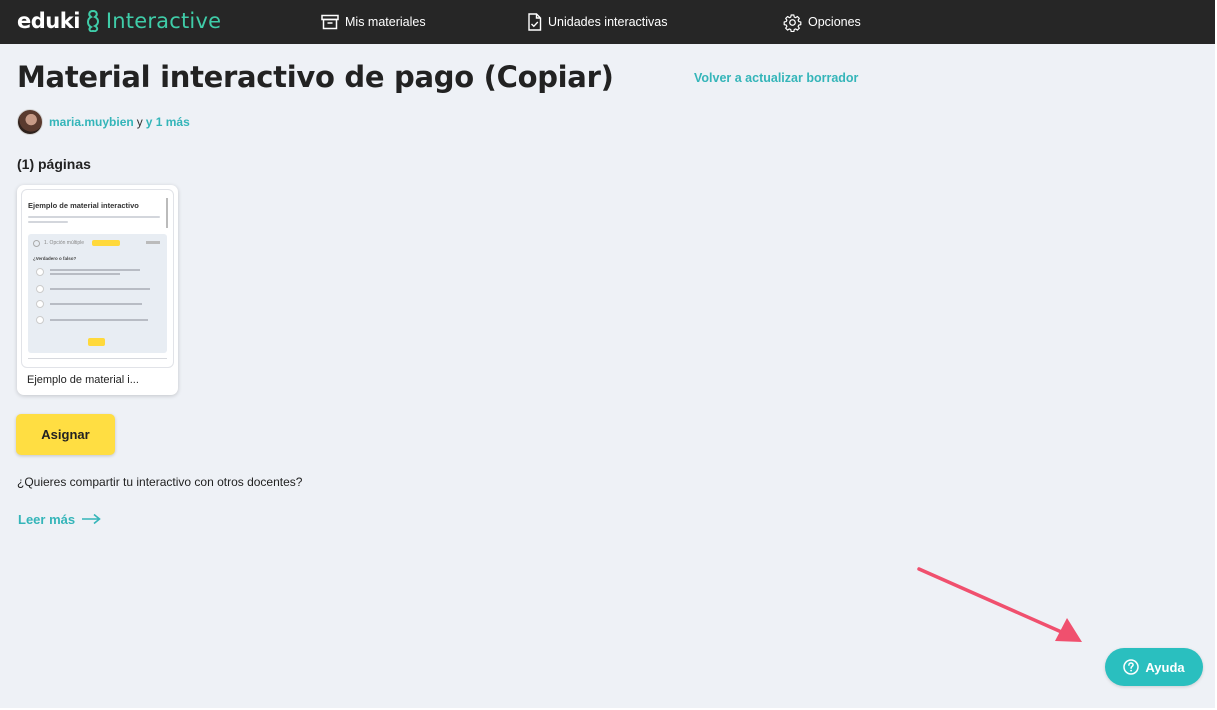 The image size is (1217, 710). I want to click on authors-row: maria.muybien y y 1 más, so click(103, 122).